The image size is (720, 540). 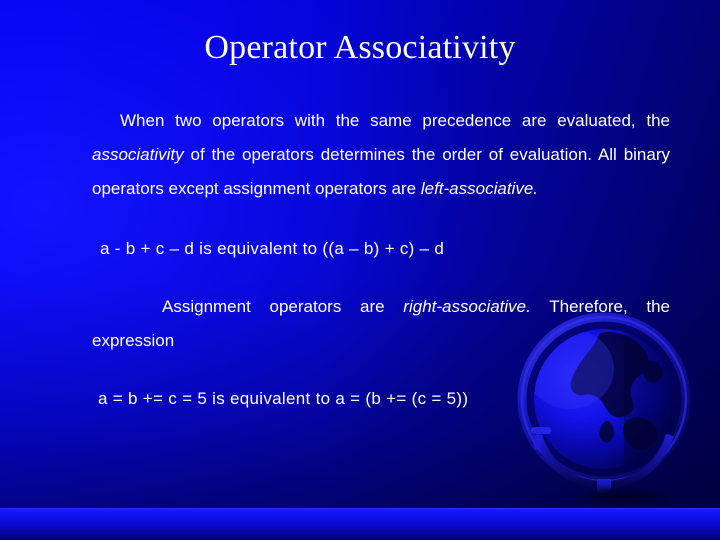 What do you see at coordinates (283, 306) in the screenshot?
I see `text-run: Assignment operators are` at bounding box center [283, 306].